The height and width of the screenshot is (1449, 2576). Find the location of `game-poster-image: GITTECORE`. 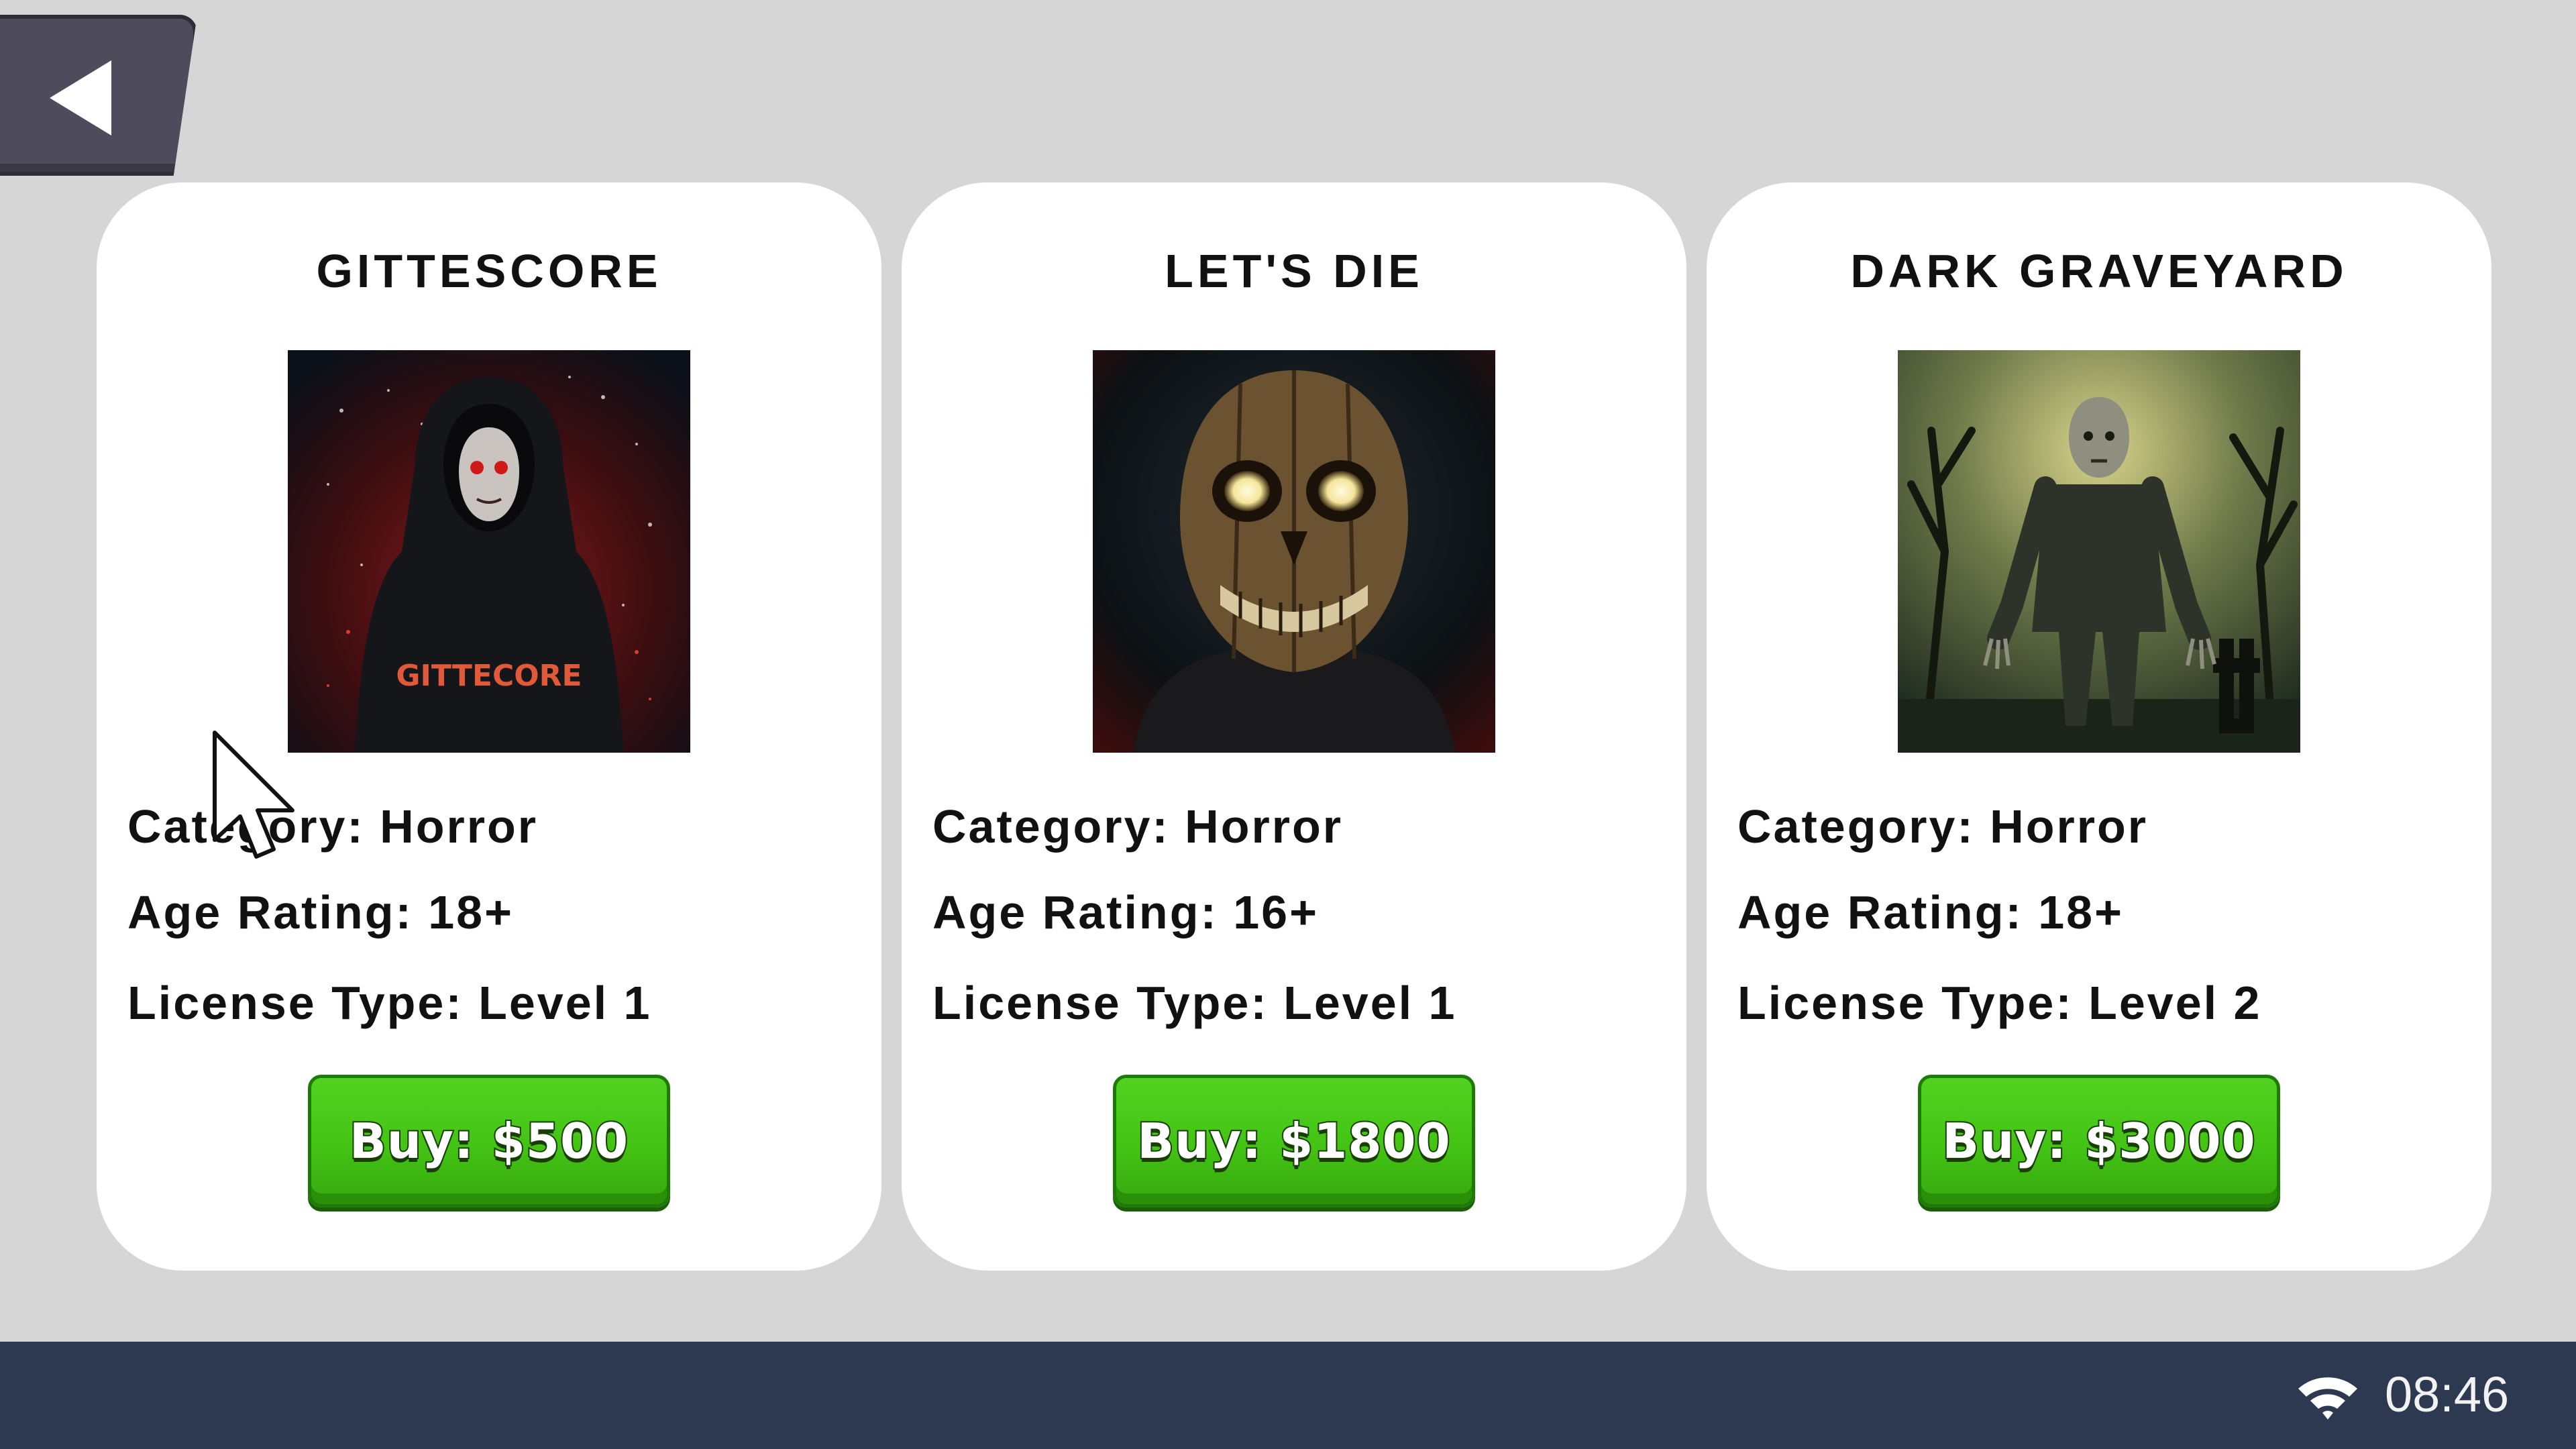

game-poster-image: GITTECORE is located at coordinates (489, 551).